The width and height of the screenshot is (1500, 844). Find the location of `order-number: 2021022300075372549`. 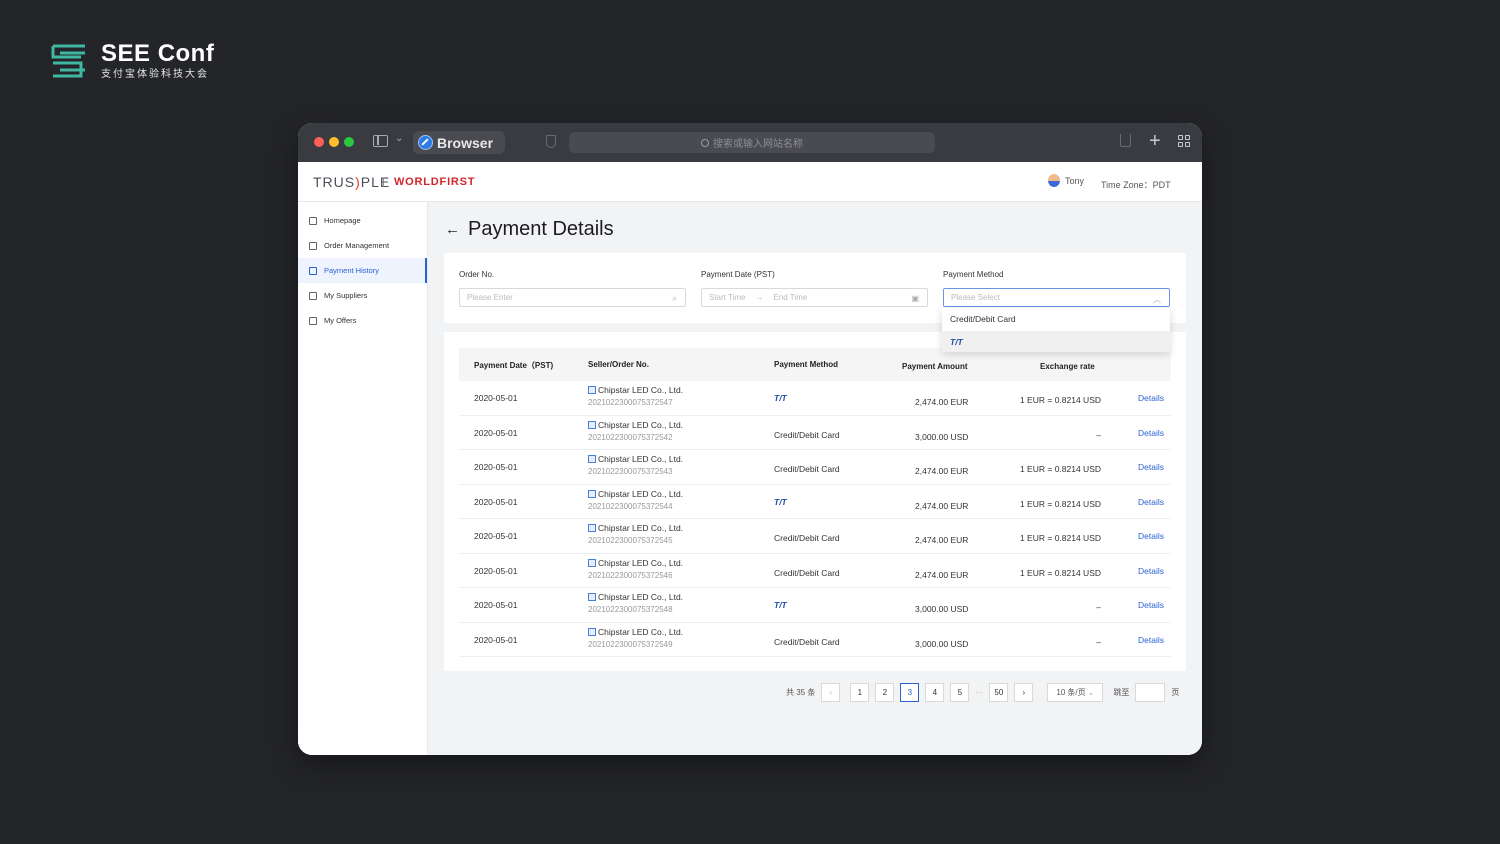

order-number: 2021022300075372549 is located at coordinates (630, 644).